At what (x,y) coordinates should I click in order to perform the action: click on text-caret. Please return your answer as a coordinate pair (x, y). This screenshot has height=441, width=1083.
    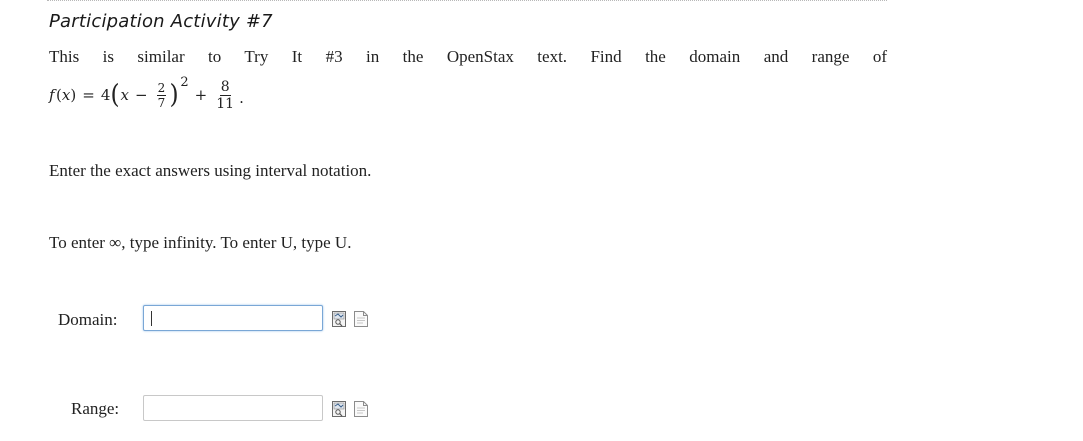
    Looking at the image, I should click on (151, 318).